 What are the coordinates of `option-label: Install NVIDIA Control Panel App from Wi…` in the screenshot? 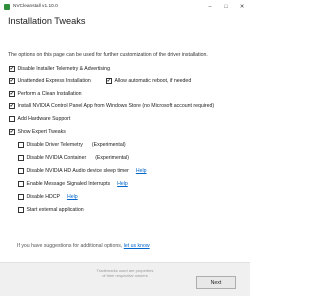 It's located at (116, 106).